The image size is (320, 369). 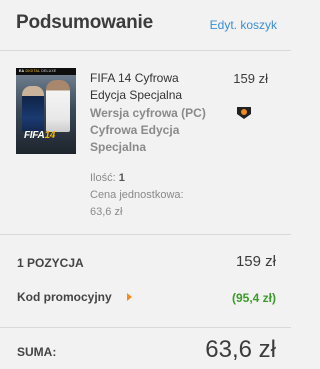 What do you see at coordinates (243, 25) in the screenshot?
I see `edit-cart-link: Edyt. koszyk` at bounding box center [243, 25].